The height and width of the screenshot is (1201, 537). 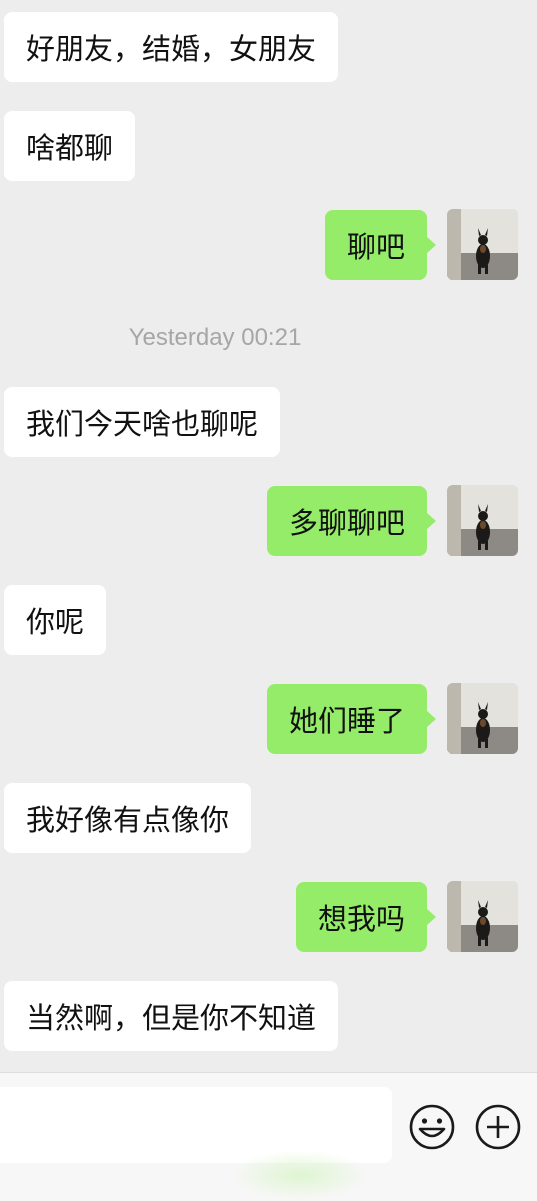 I want to click on message-bubble: 我好像有点像你, so click(x=128, y=818).